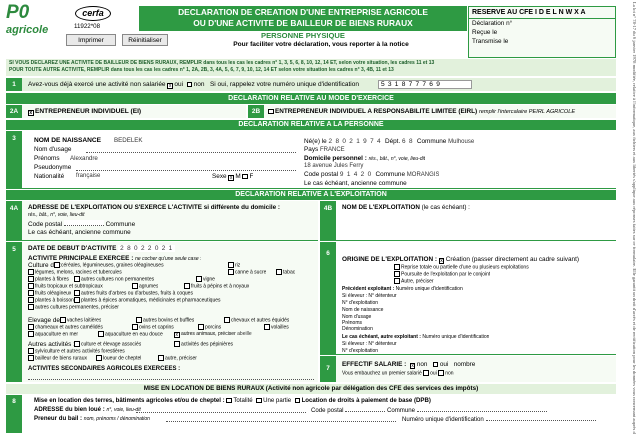 The width and height of the screenshot is (640, 436). What do you see at coordinates (397, 274) in the screenshot?
I see `origine-poursuite-checkbox` at bounding box center [397, 274].